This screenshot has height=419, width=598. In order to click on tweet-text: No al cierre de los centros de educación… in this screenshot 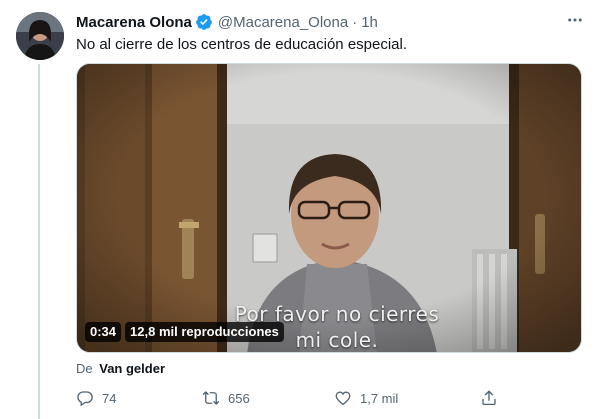, I will do `click(242, 44)`.